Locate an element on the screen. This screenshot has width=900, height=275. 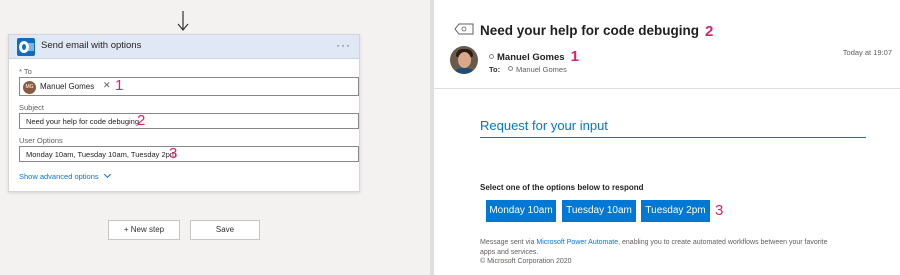
header-divider is located at coordinates (667, 88).